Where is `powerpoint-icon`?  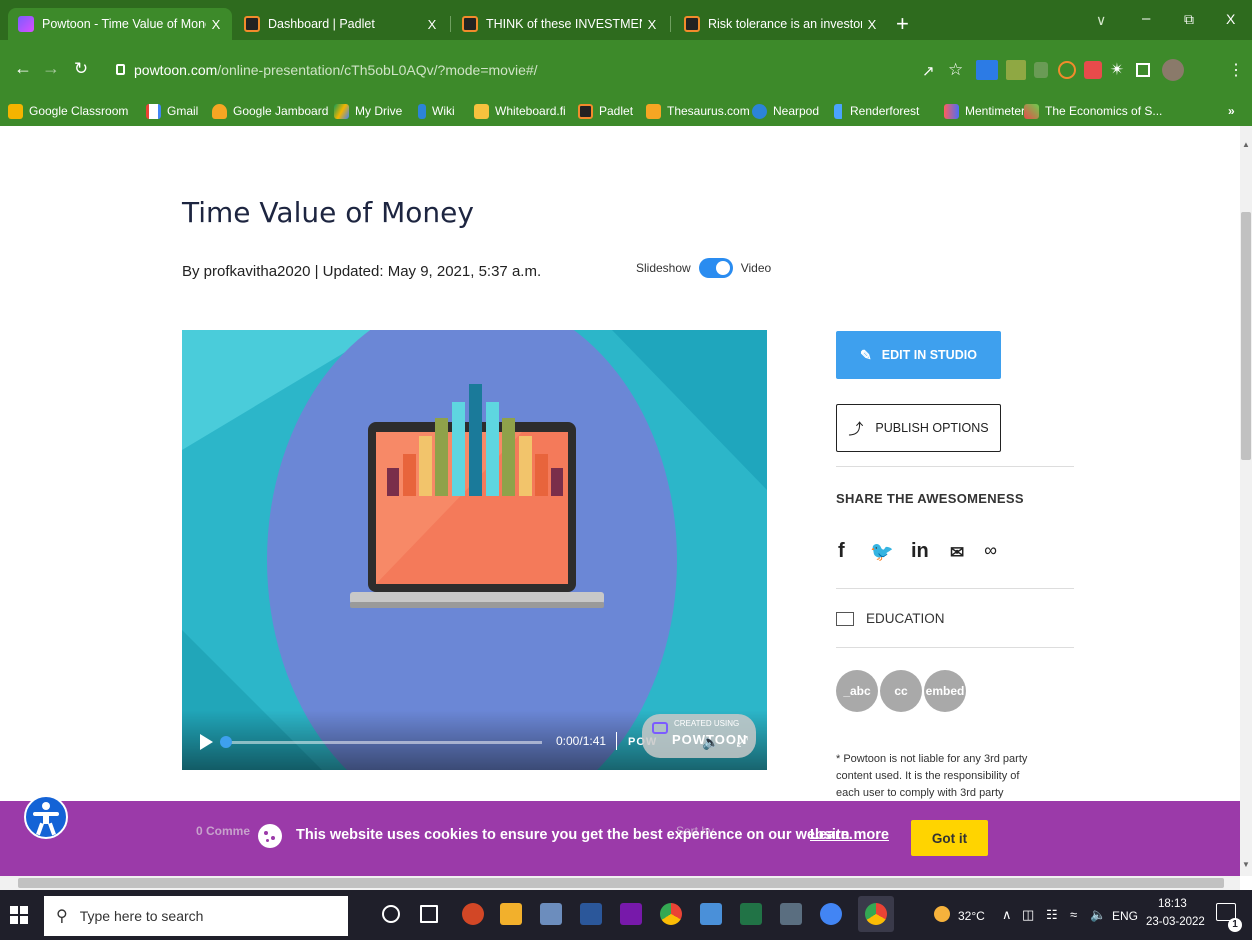 powerpoint-icon is located at coordinates (473, 914).